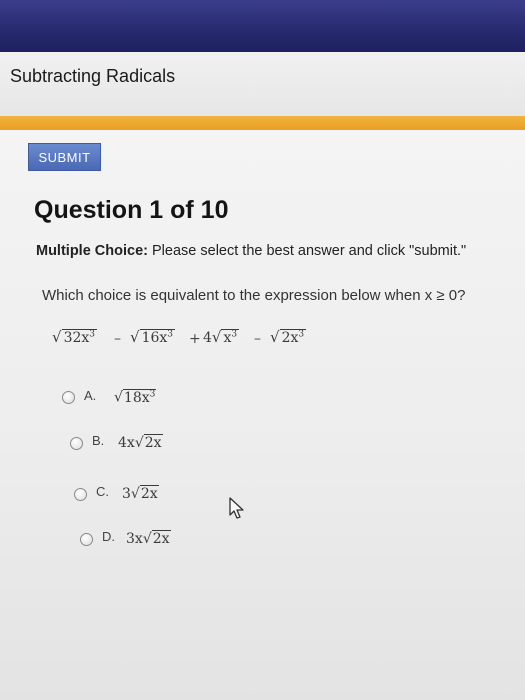  What do you see at coordinates (92, 251) in the screenshot?
I see `instruction-label: Multiple Choice:` at bounding box center [92, 251].